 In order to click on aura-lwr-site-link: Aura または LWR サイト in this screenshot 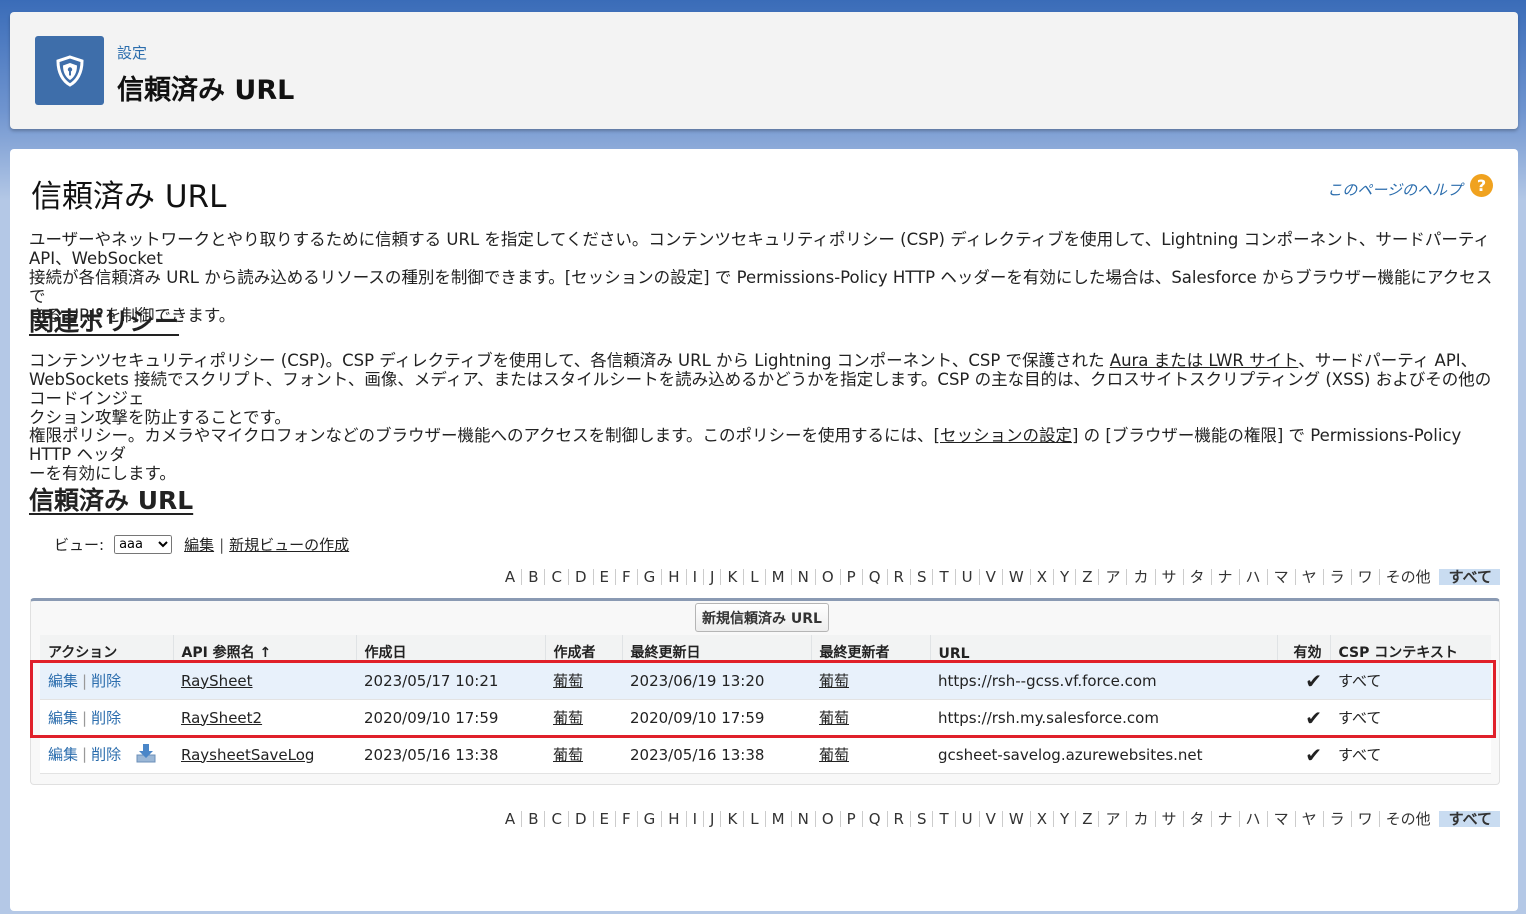, I will do `click(1204, 360)`.